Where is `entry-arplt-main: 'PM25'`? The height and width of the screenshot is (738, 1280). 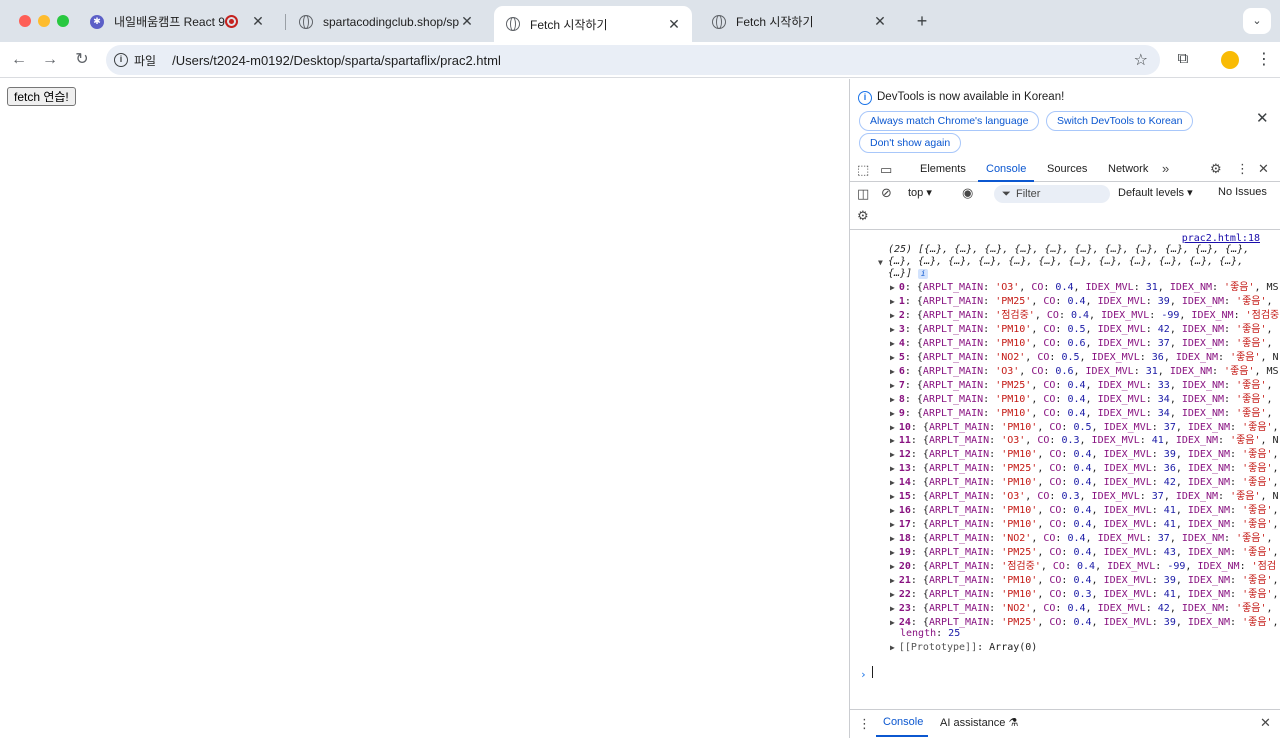 entry-arplt-main: 'PM25' is located at coordinates (1013, 301).